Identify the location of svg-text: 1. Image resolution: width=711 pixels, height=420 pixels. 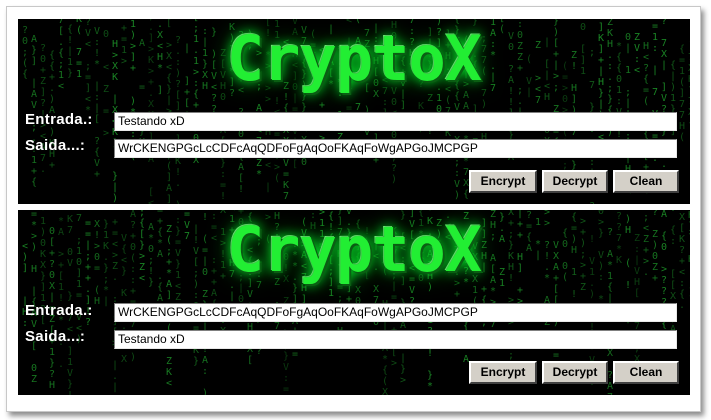
(70, 362).